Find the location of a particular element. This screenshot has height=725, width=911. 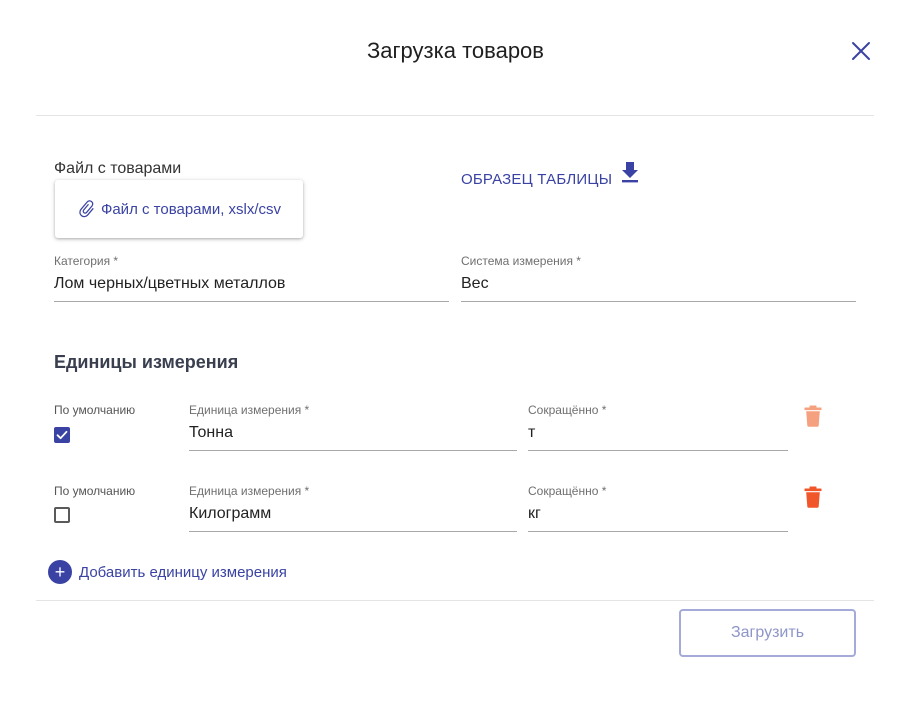

download-icon is located at coordinates (630, 172).